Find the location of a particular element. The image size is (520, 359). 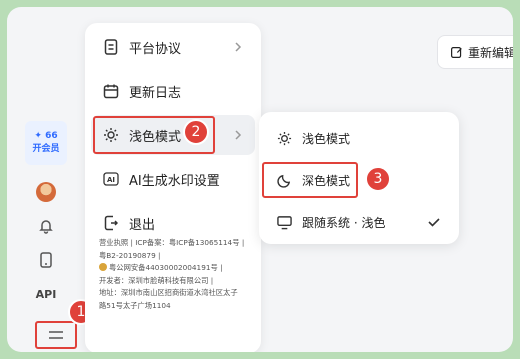

edit-icon is located at coordinates (456, 52).